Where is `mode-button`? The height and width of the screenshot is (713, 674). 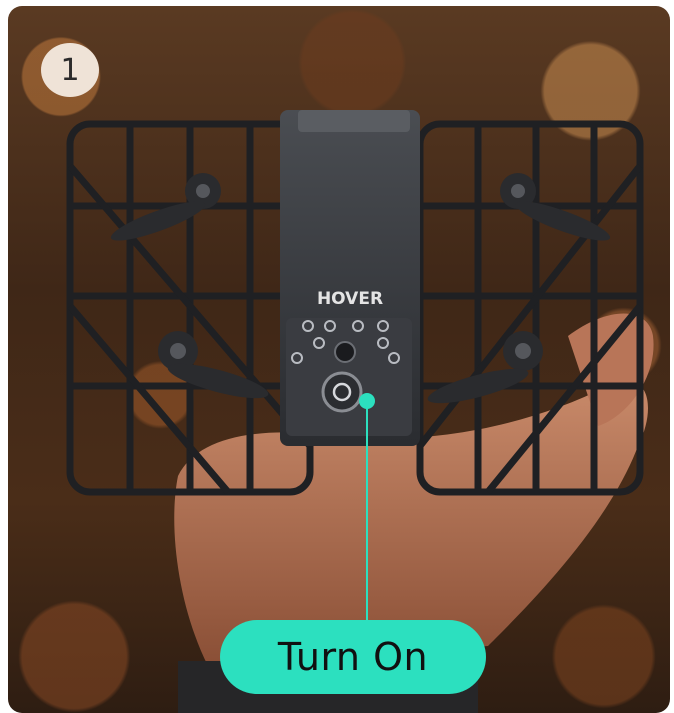 mode-button is located at coordinates (345, 352).